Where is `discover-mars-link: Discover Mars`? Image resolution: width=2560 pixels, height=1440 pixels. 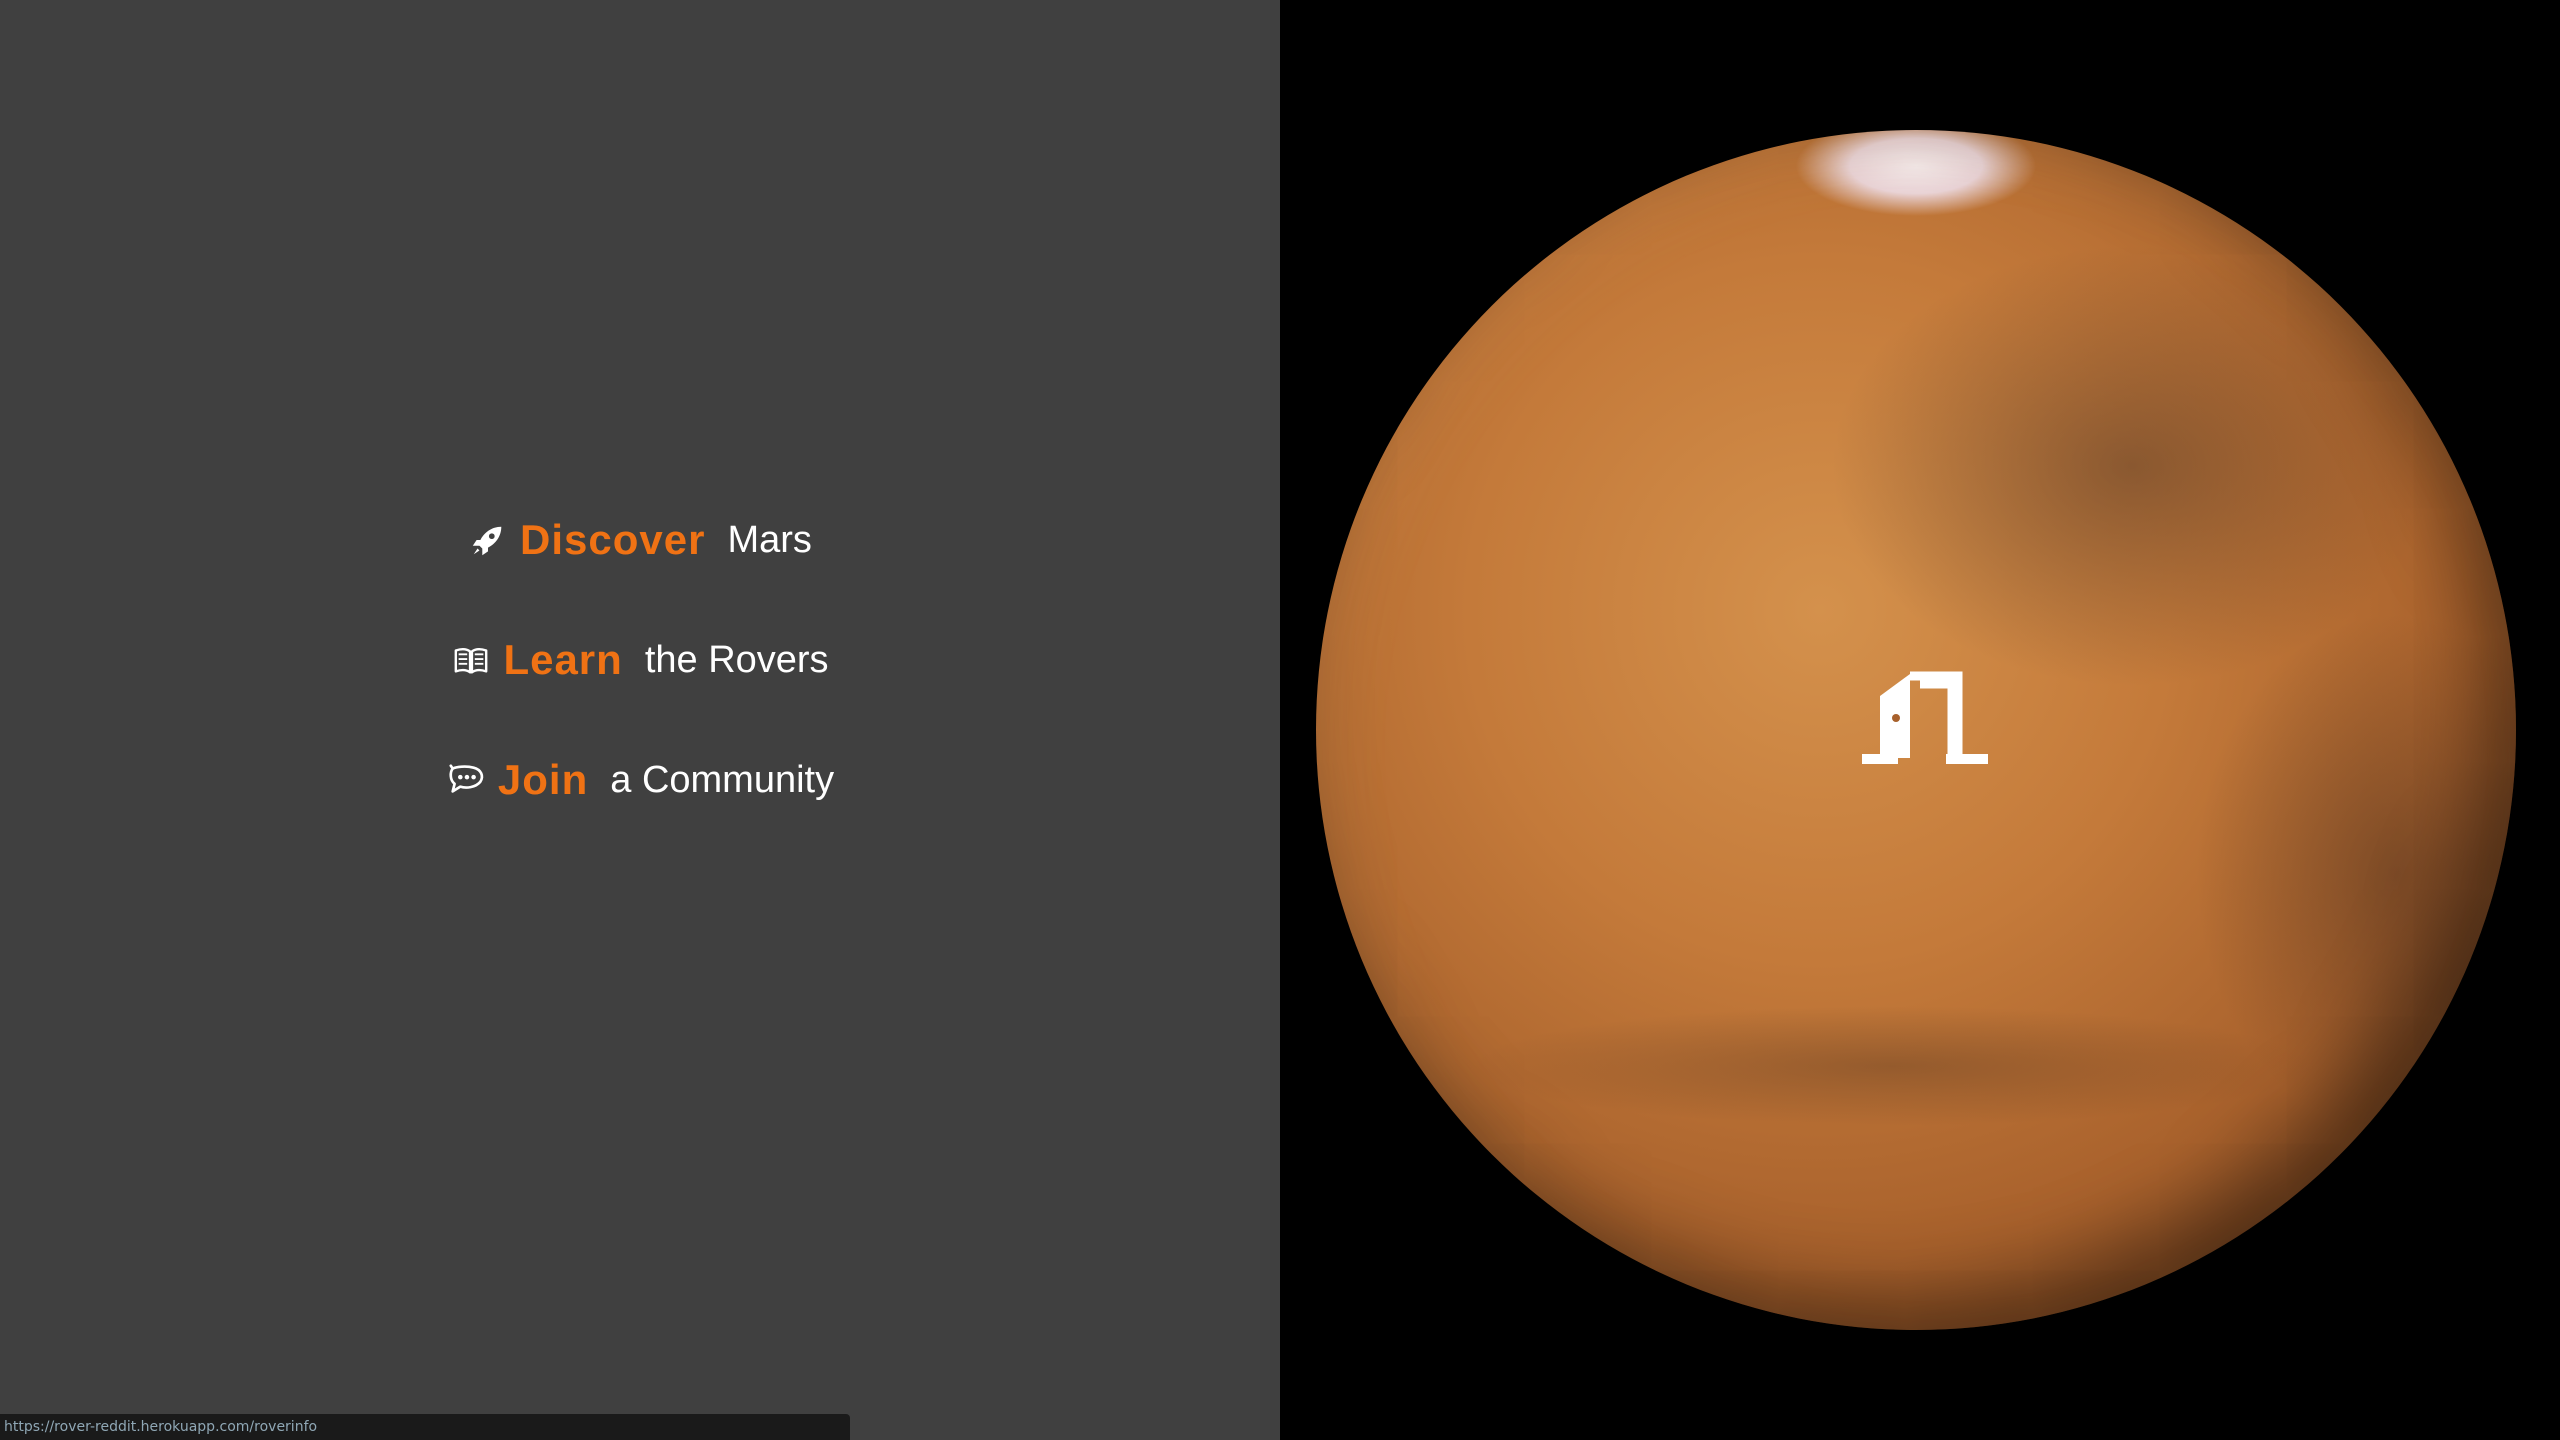
discover-mars-link: Discover Mars is located at coordinates (640, 540).